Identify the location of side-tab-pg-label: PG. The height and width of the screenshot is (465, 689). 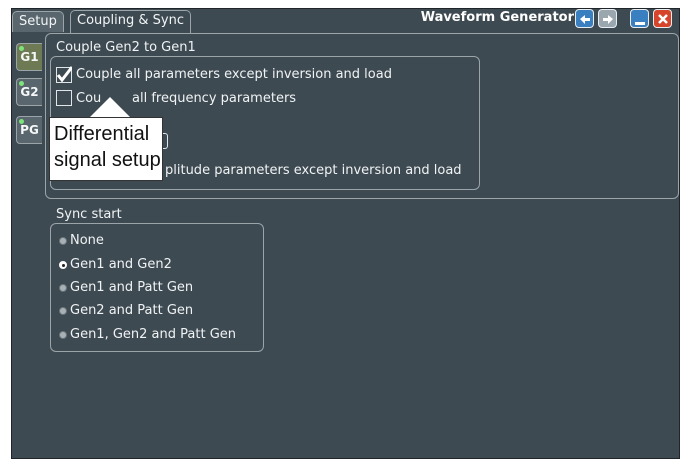
(29, 130).